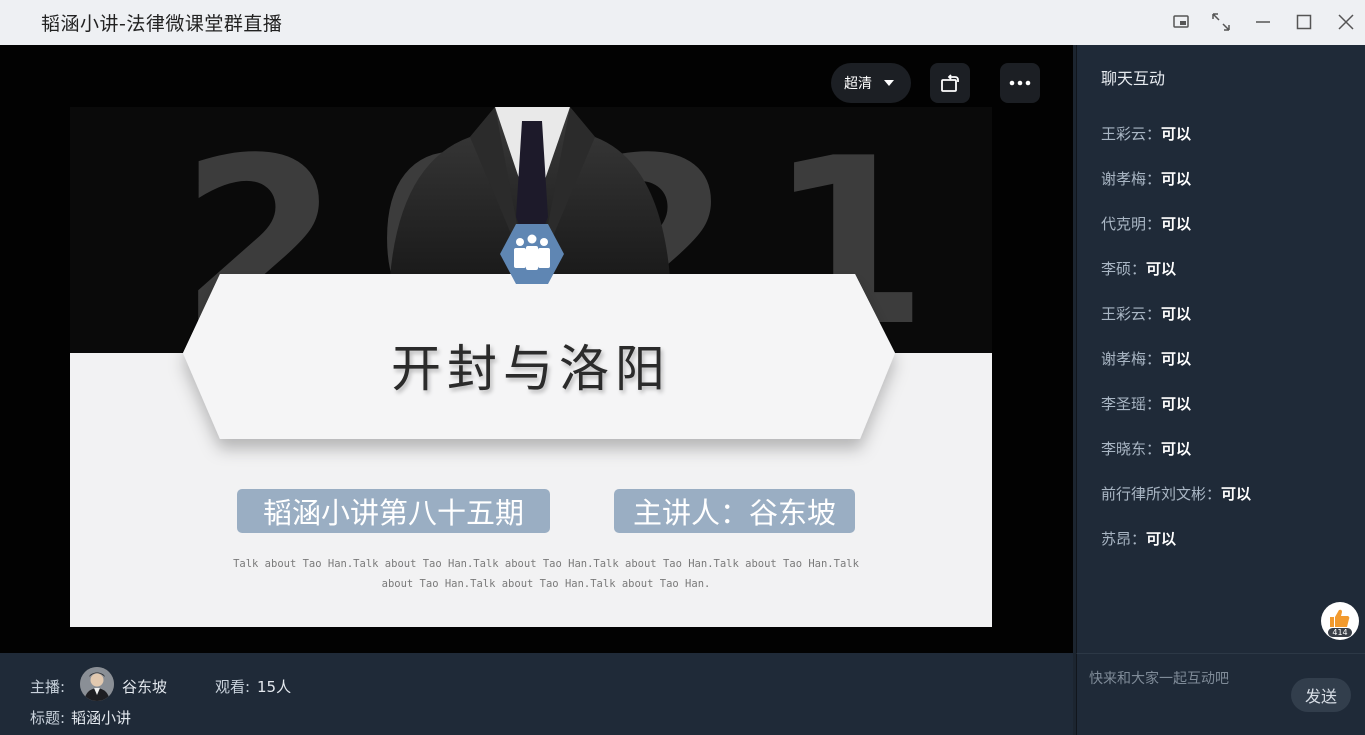  I want to click on rotate-screen-button, so click(950, 83).